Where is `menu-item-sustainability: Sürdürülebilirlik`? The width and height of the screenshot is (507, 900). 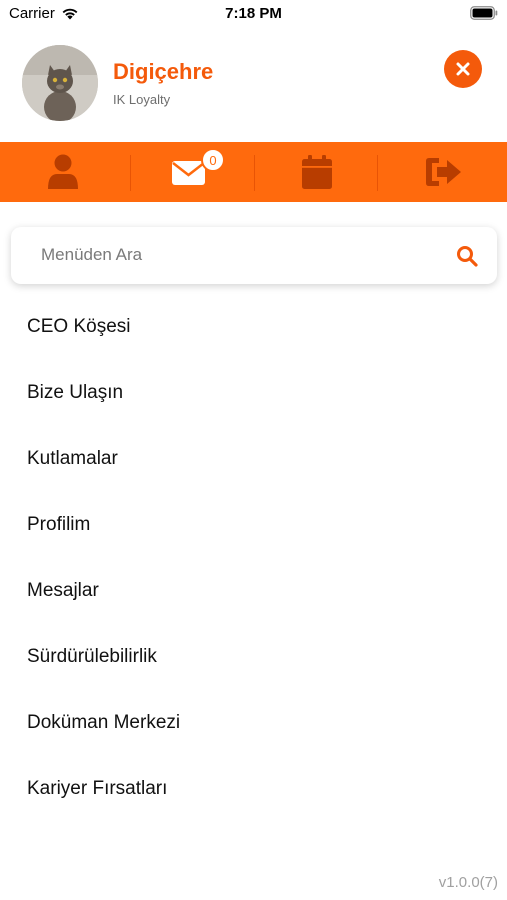 menu-item-sustainability: Sürdürülebilirlik is located at coordinates (253, 657).